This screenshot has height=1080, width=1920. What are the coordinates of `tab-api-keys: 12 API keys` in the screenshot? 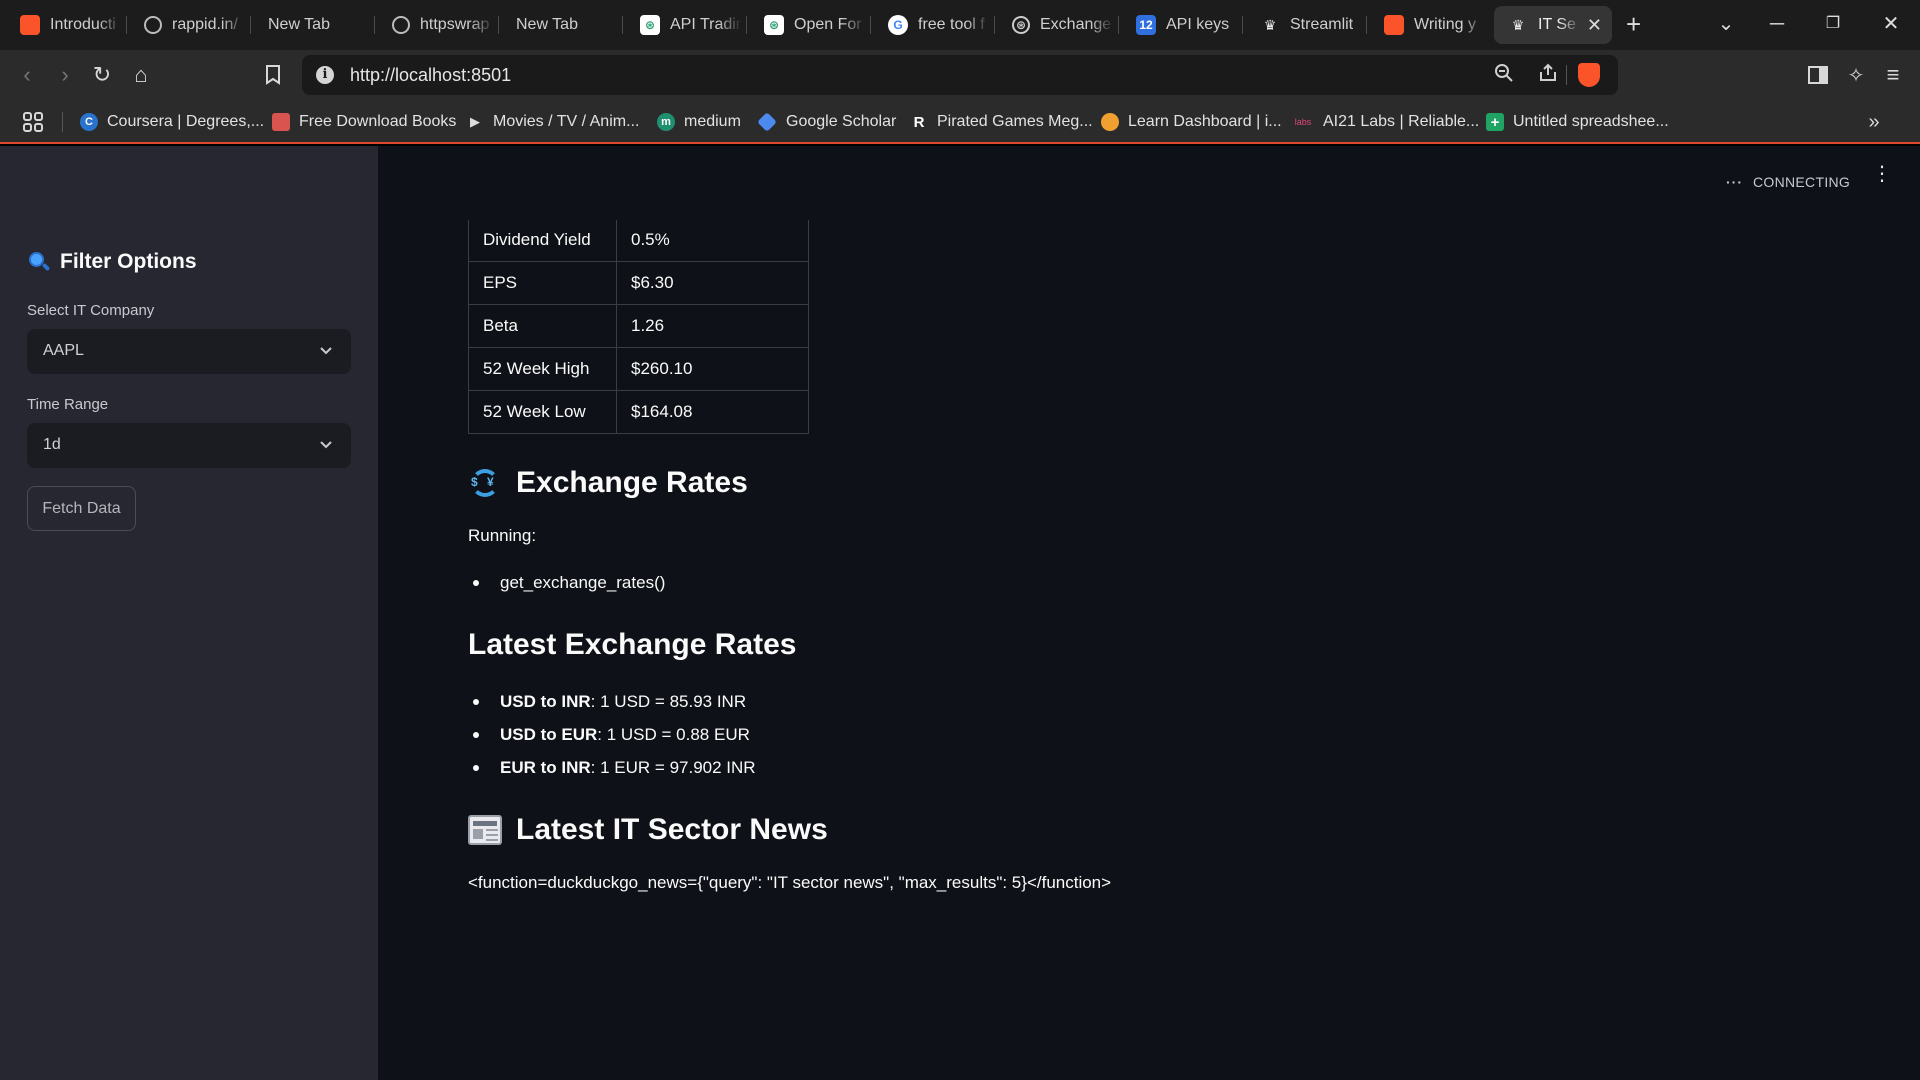 It's located at (1180, 25).